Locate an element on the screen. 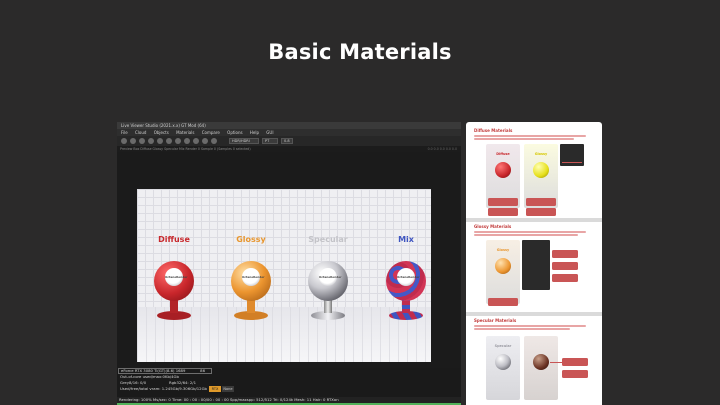  gpu-value: 86 is located at coordinates (202, 370).